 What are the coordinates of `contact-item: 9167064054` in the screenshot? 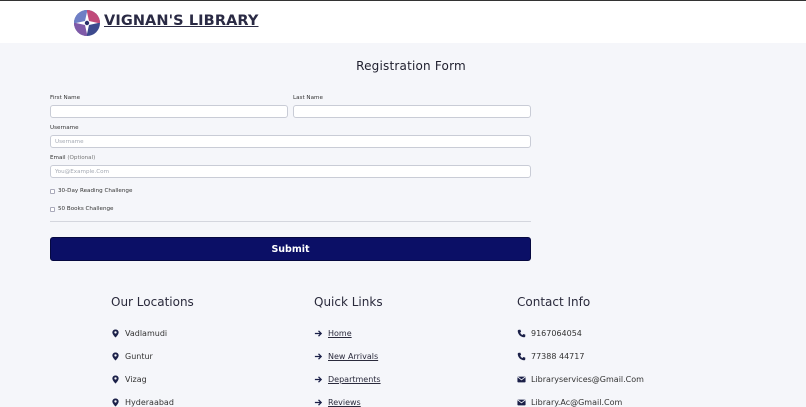 It's located at (580, 333).